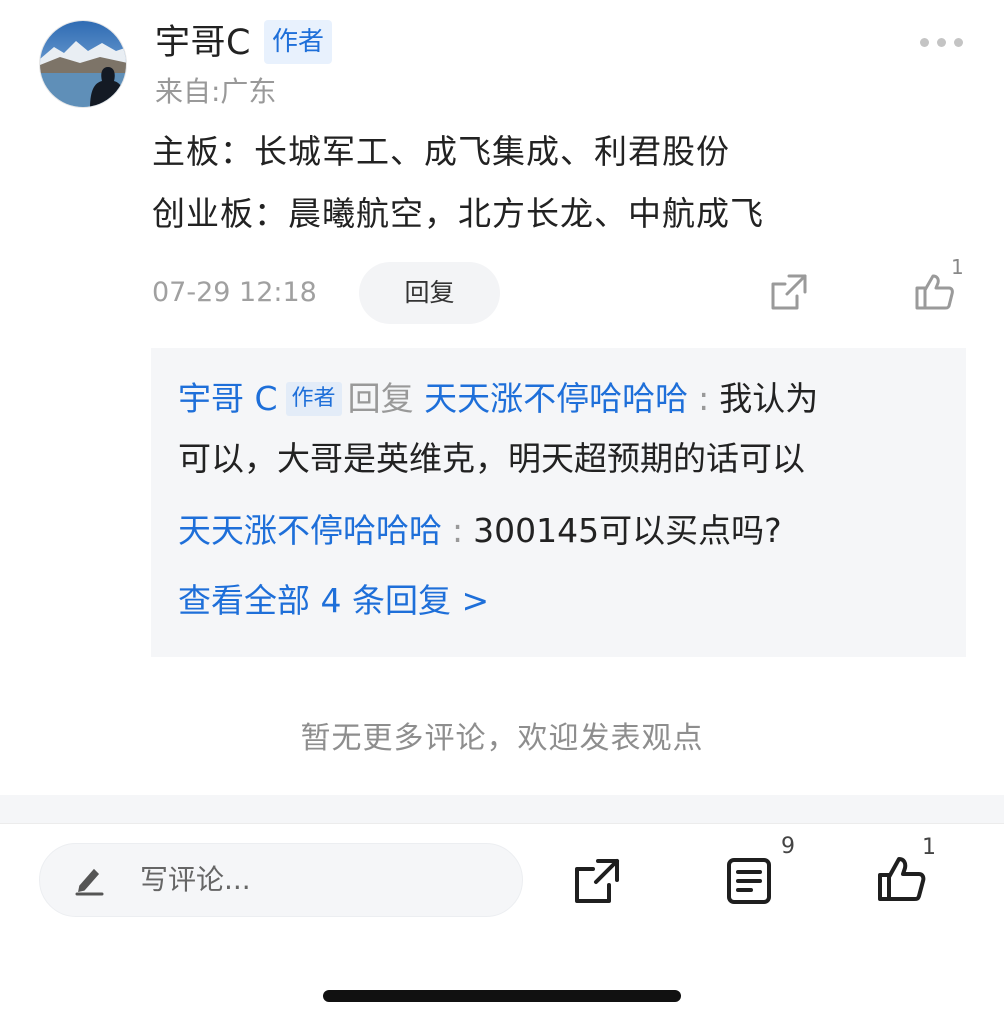 The width and height of the screenshot is (1004, 1024). Describe the element at coordinates (491, 458) in the screenshot. I see `reply-text: 可以，大哥是英维克，明天超预期的话可以` at that location.